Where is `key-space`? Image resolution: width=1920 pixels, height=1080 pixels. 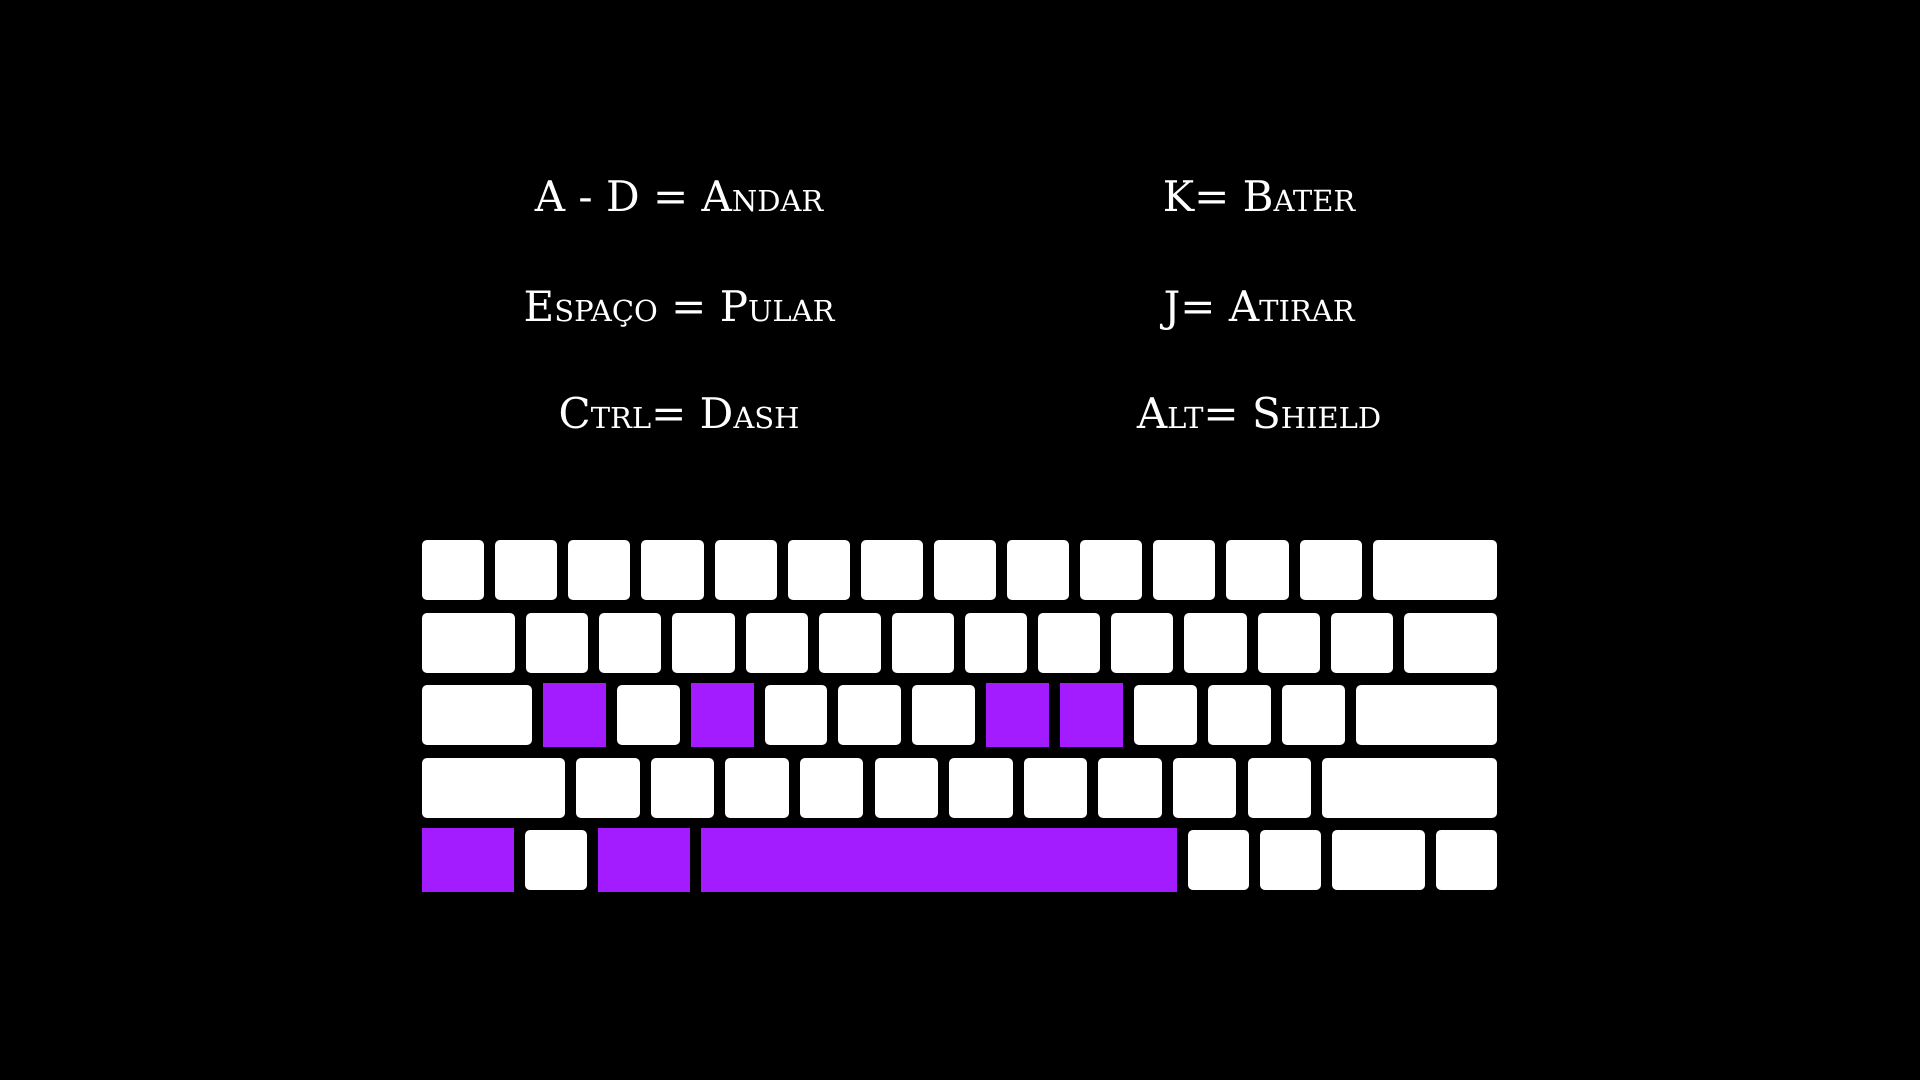
key-space is located at coordinates (938, 860).